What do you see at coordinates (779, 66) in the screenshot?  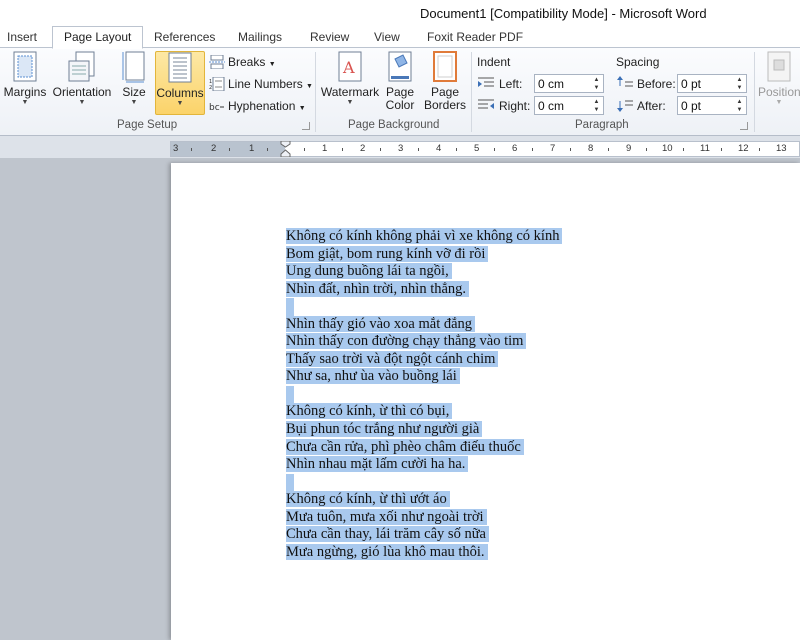 I see `position-icon` at bounding box center [779, 66].